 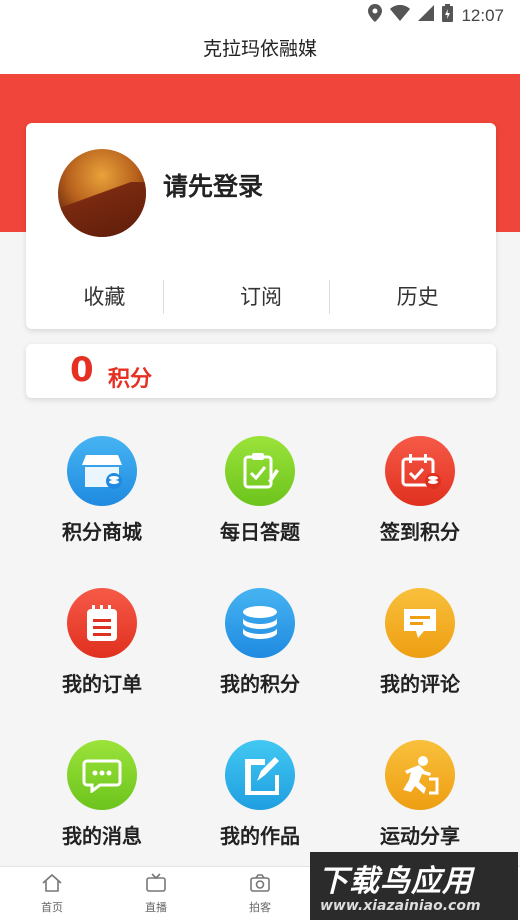 I want to click on watermark-url: www.xiazainiao.com, so click(x=400, y=906).